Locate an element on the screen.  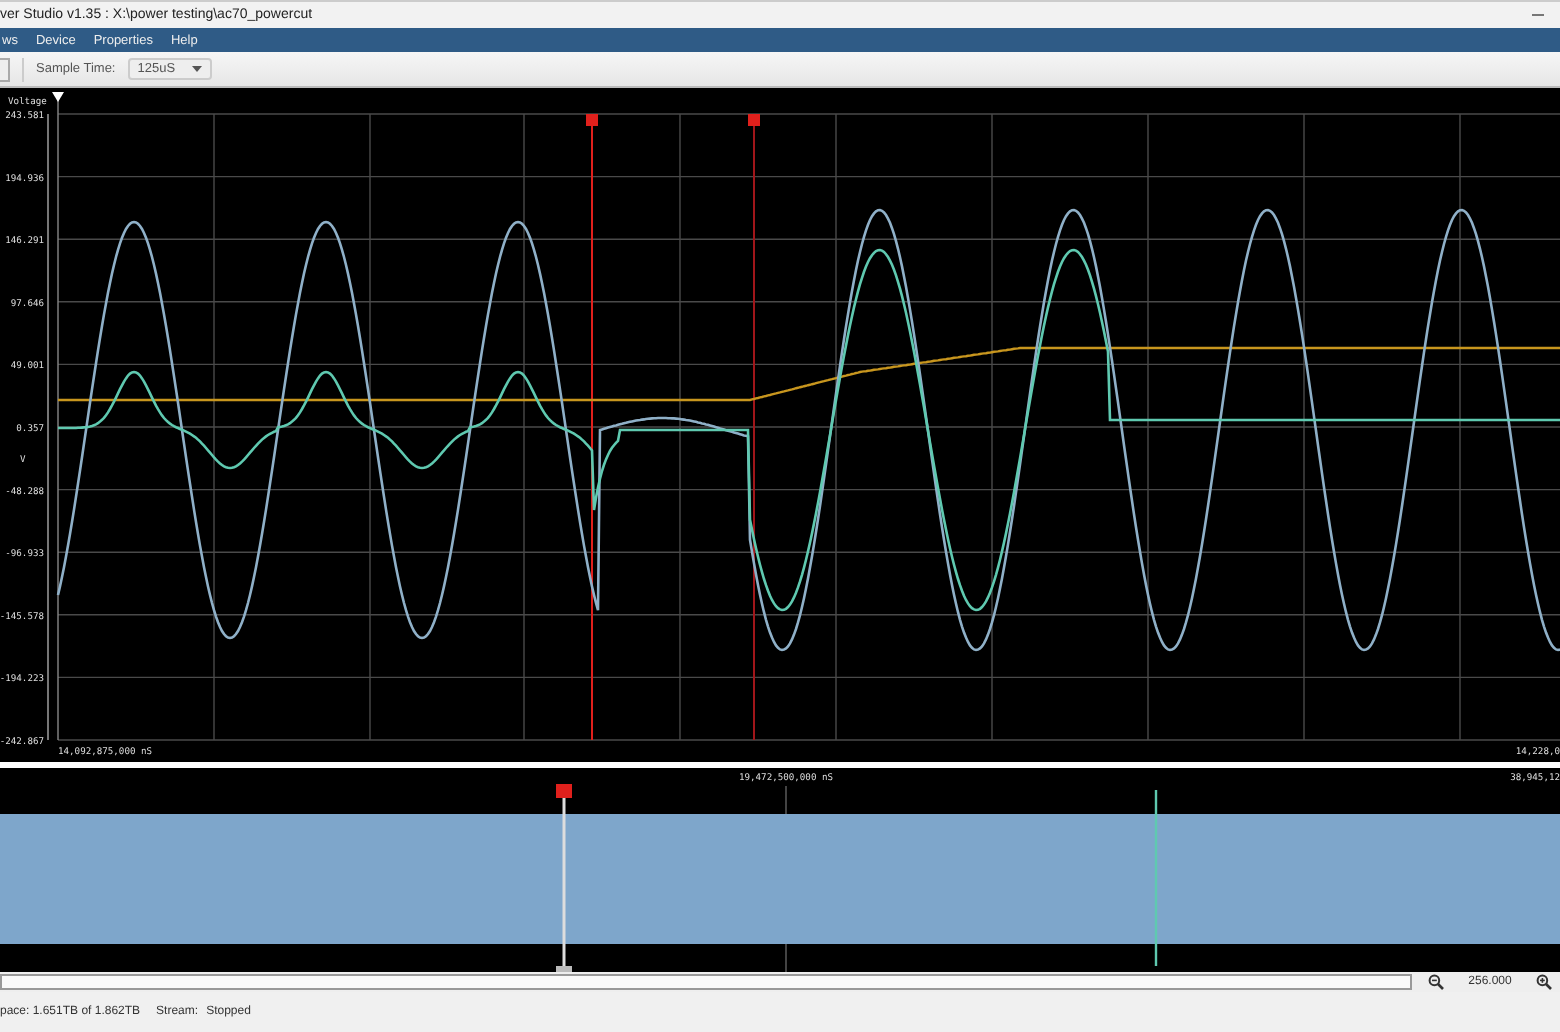
zoom-out-icon is located at coordinates (1436, 982).